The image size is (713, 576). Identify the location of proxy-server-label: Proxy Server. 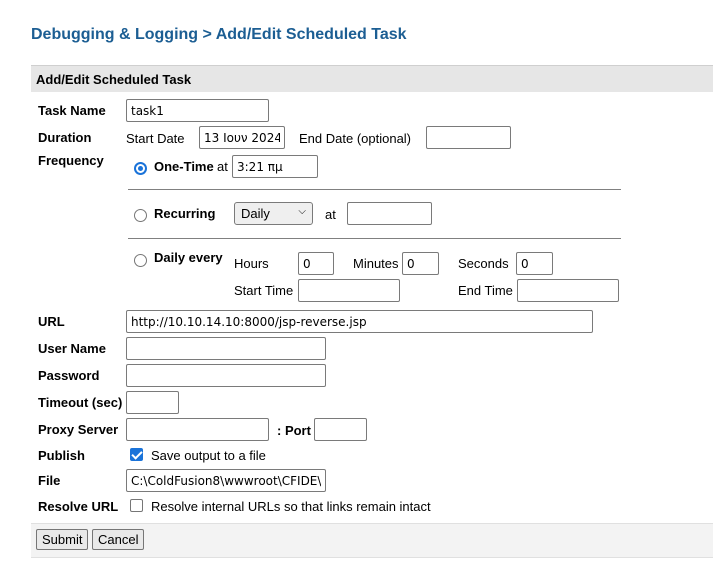
(78, 429).